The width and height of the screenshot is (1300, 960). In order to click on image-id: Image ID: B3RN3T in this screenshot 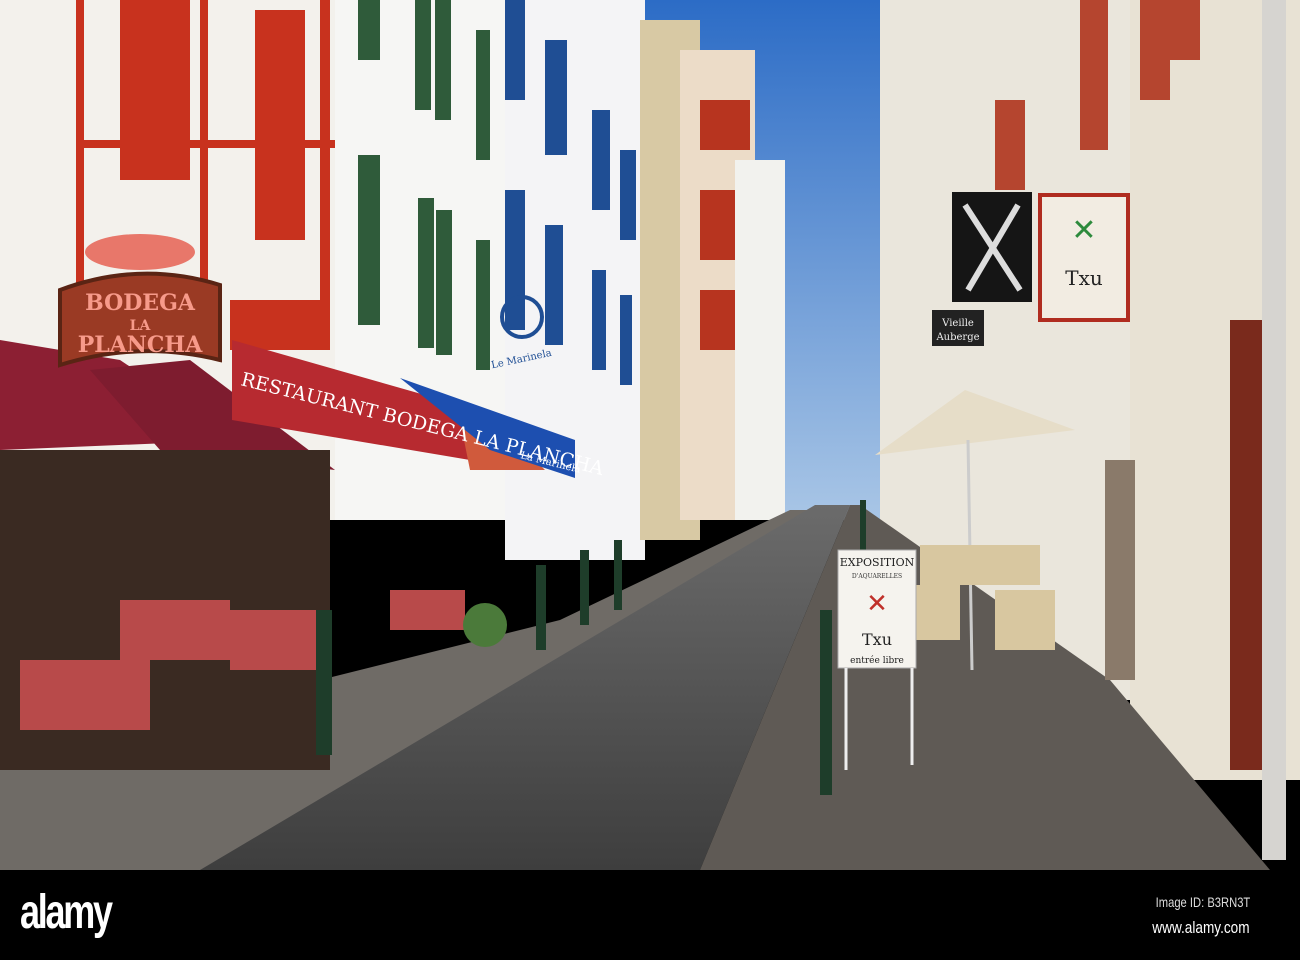, I will do `click(1202, 902)`.